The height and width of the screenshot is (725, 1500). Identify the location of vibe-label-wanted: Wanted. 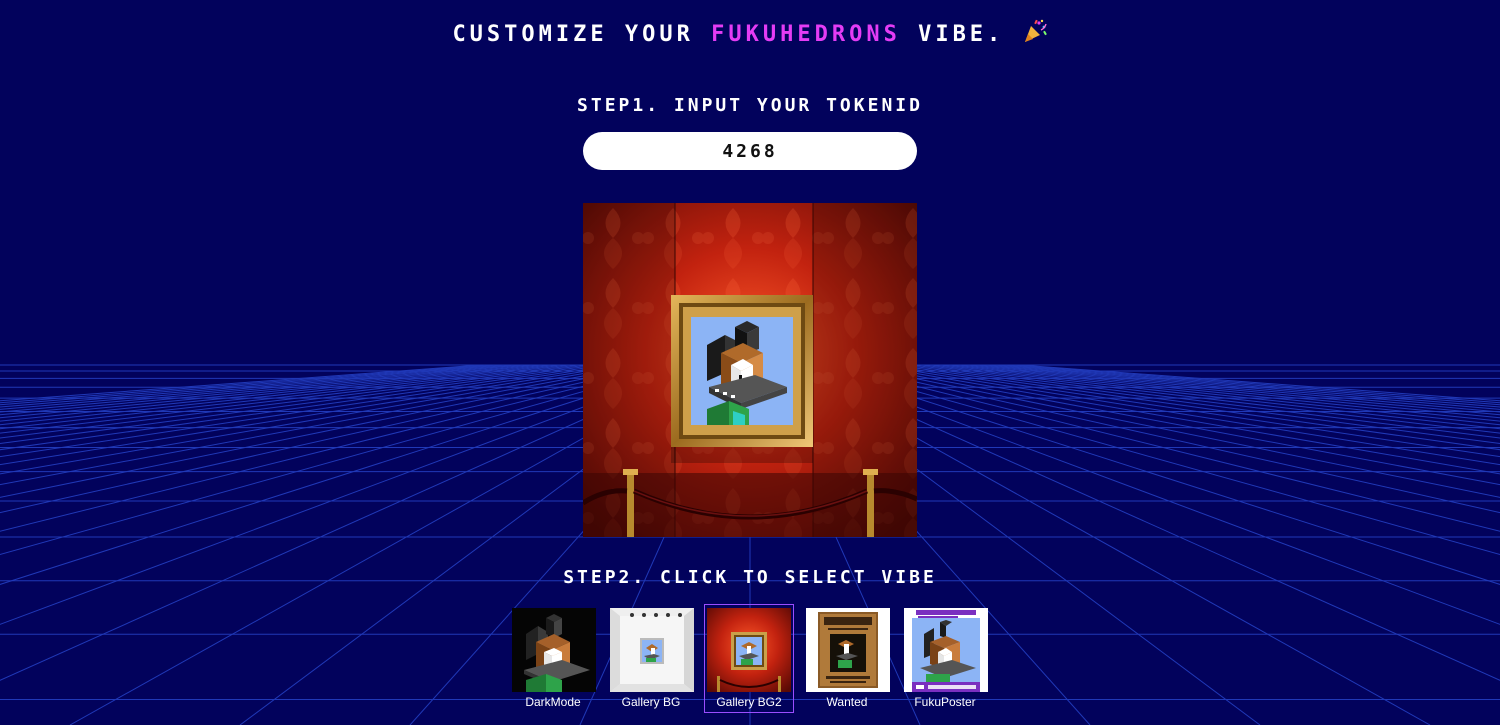
(847, 702).